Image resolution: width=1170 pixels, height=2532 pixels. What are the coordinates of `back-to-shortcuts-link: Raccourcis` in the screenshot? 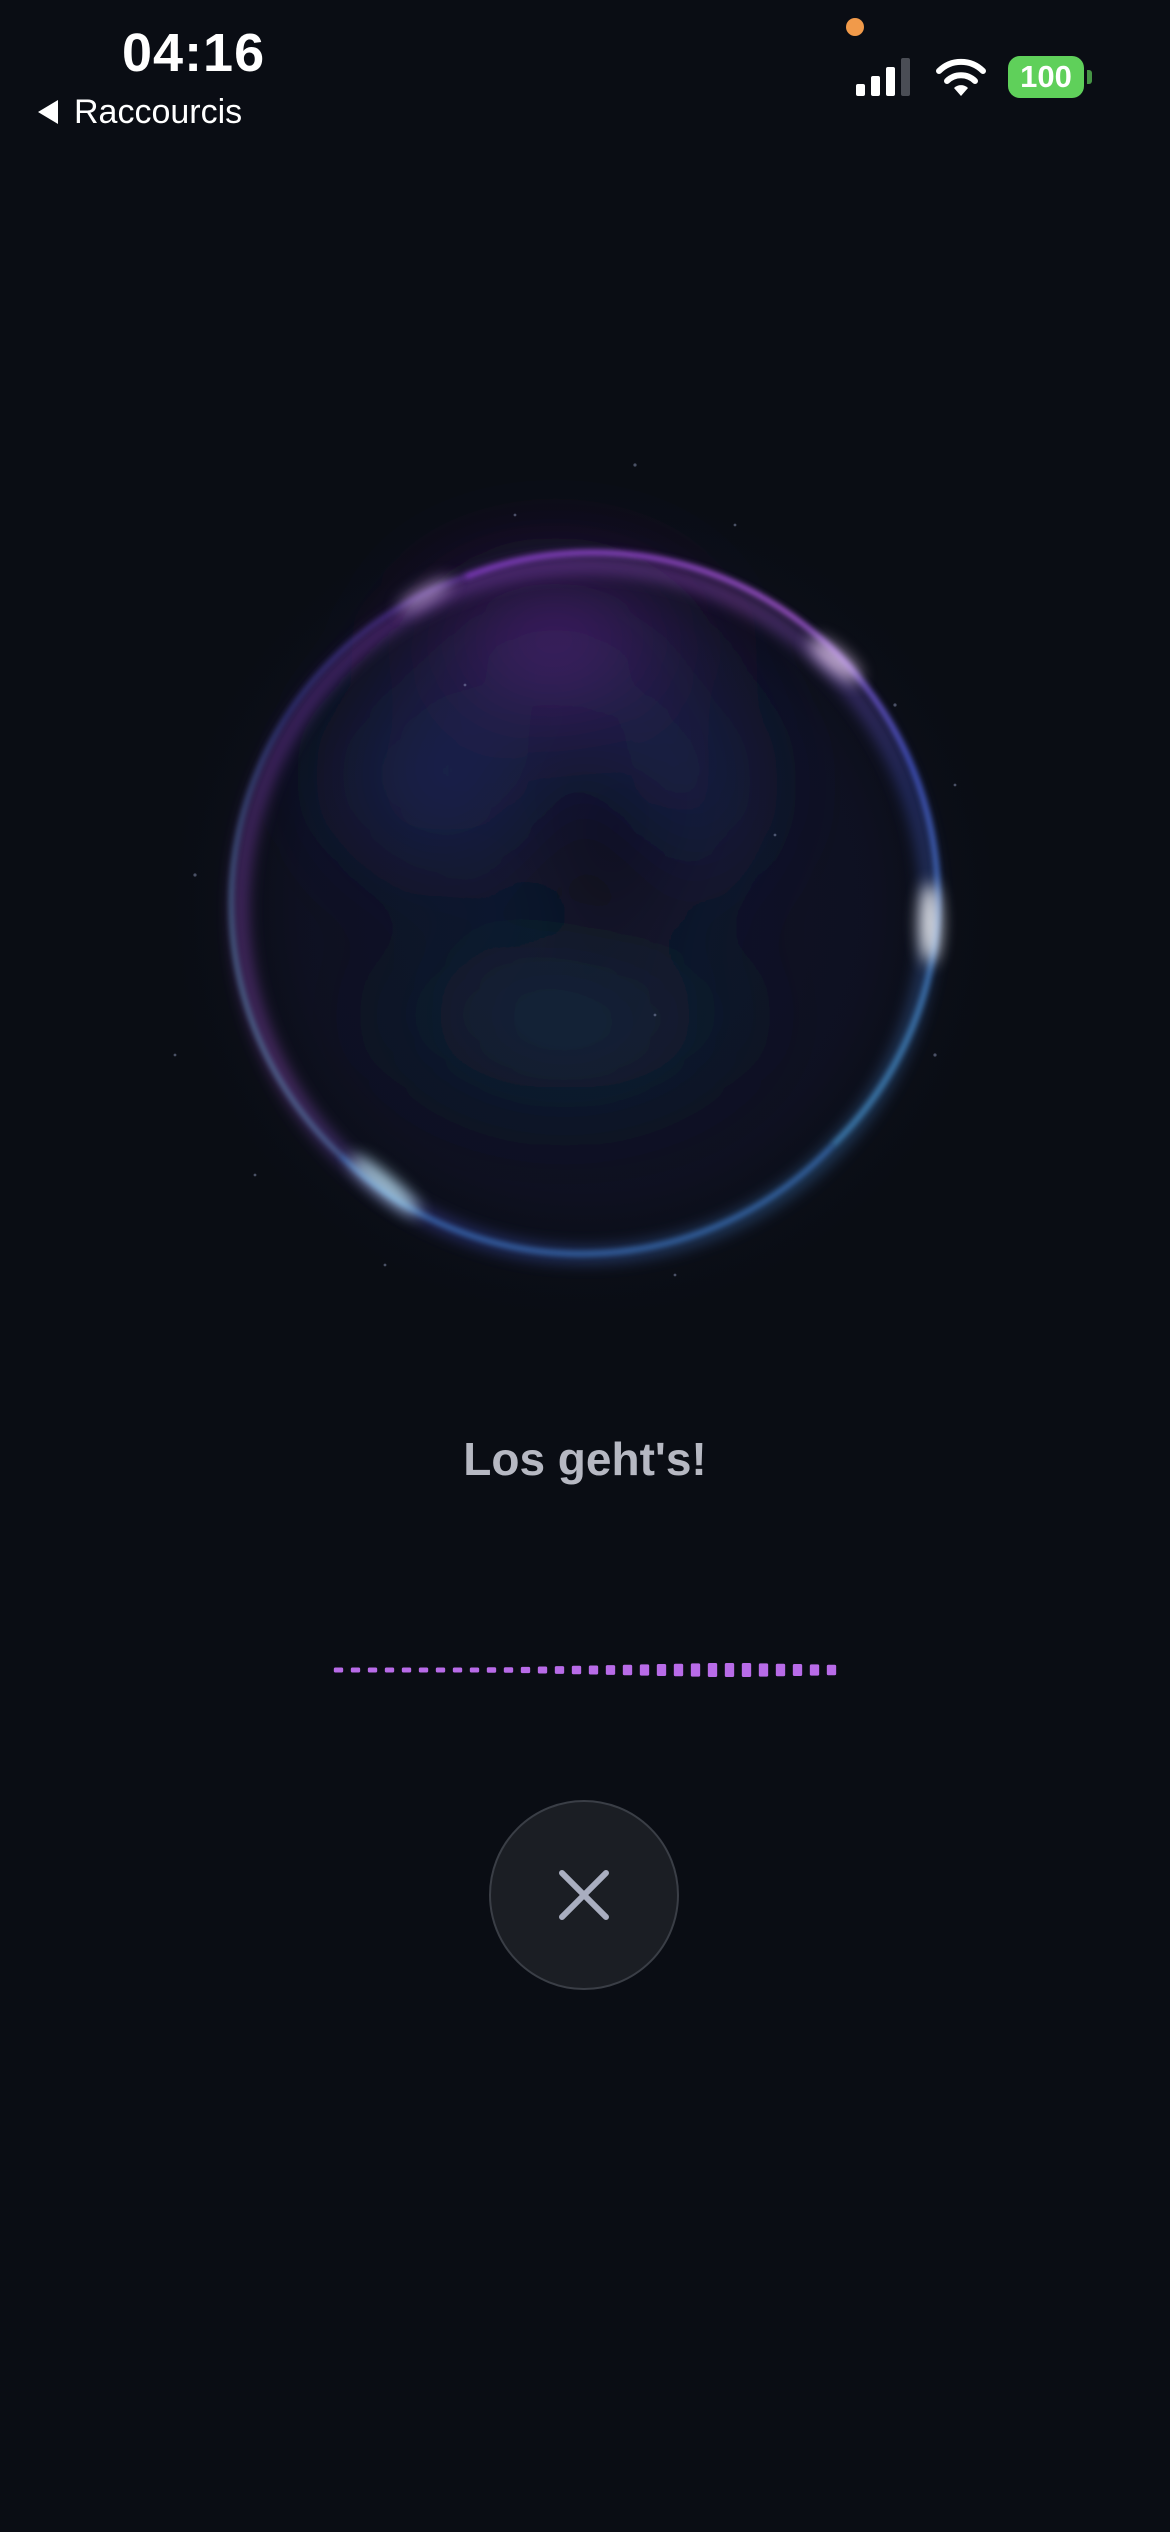 It's located at (139, 112).